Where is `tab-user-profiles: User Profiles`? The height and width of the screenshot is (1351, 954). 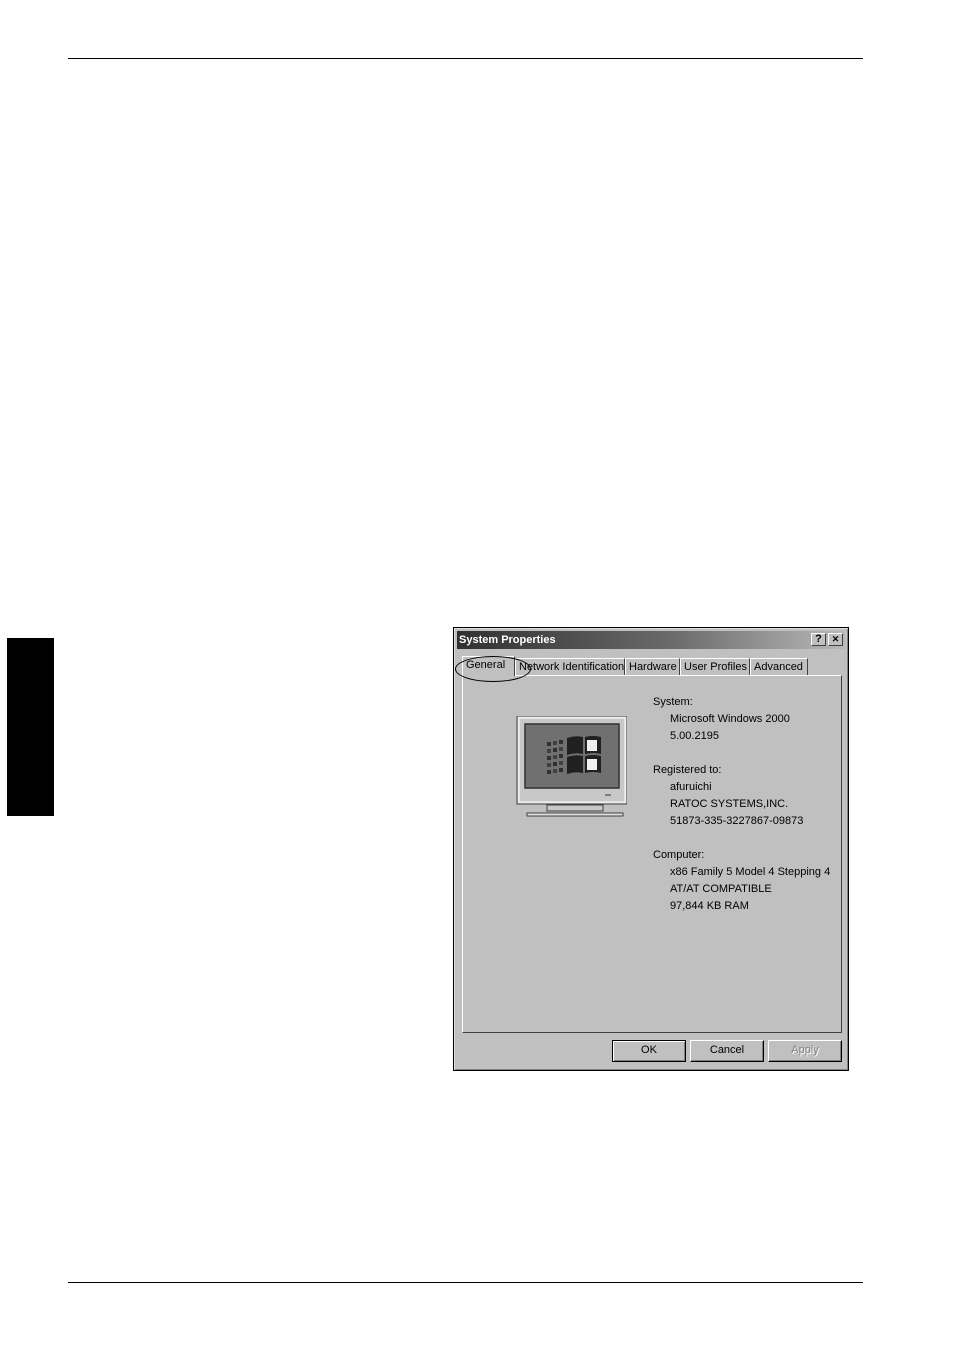 tab-user-profiles: User Profiles is located at coordinates (715, 666).